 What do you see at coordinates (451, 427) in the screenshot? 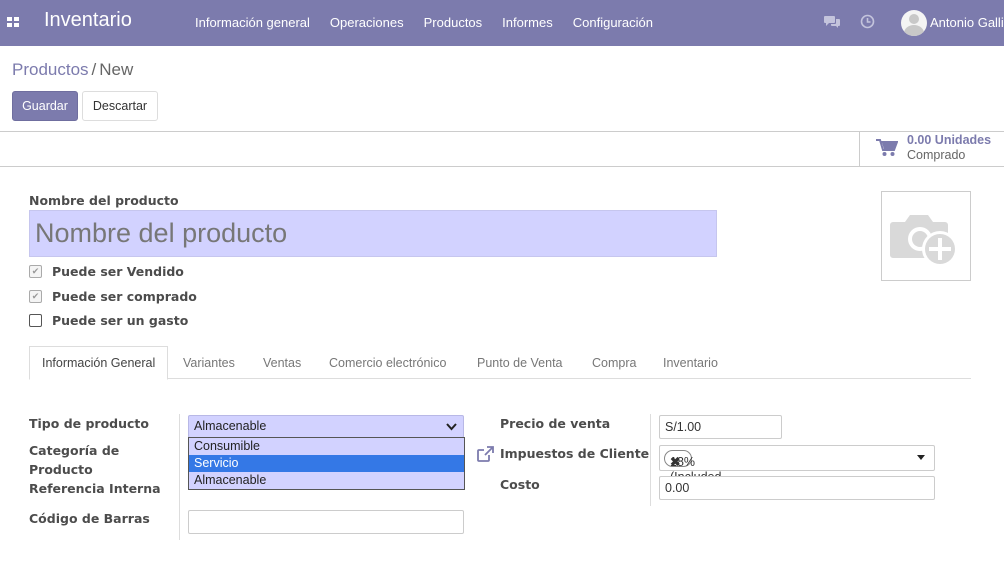
I see `chevron-down-icon` at bounding box center [451, 427].